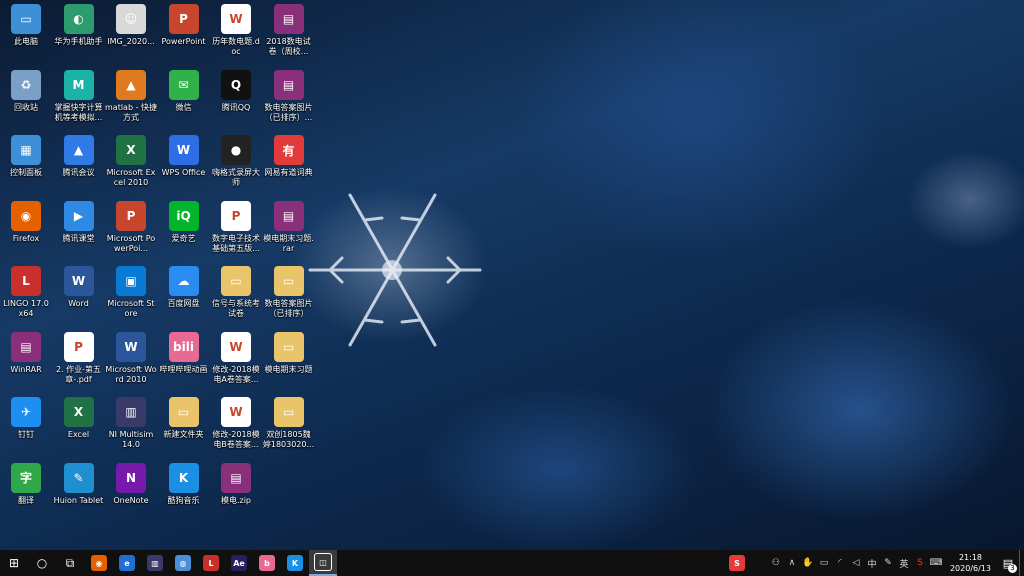 Image resolution: width=1024 pixels, height=576 pixels. I want to click on app-icon: 字, so click(26, 477).